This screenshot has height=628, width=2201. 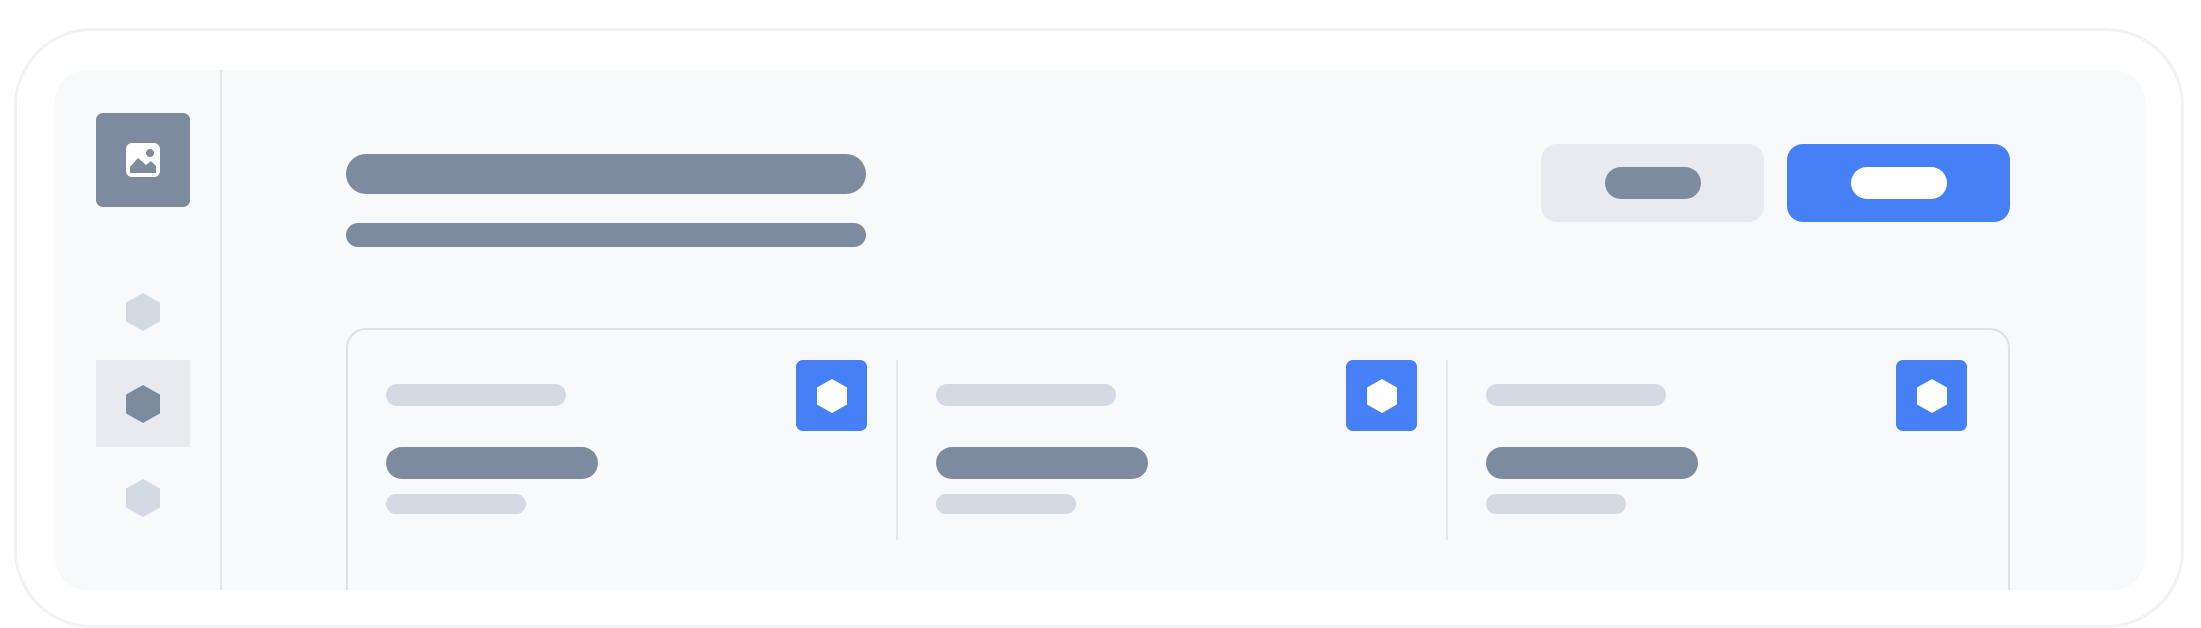 I want to click on primary-action-label, so click(x=1898, y=183).